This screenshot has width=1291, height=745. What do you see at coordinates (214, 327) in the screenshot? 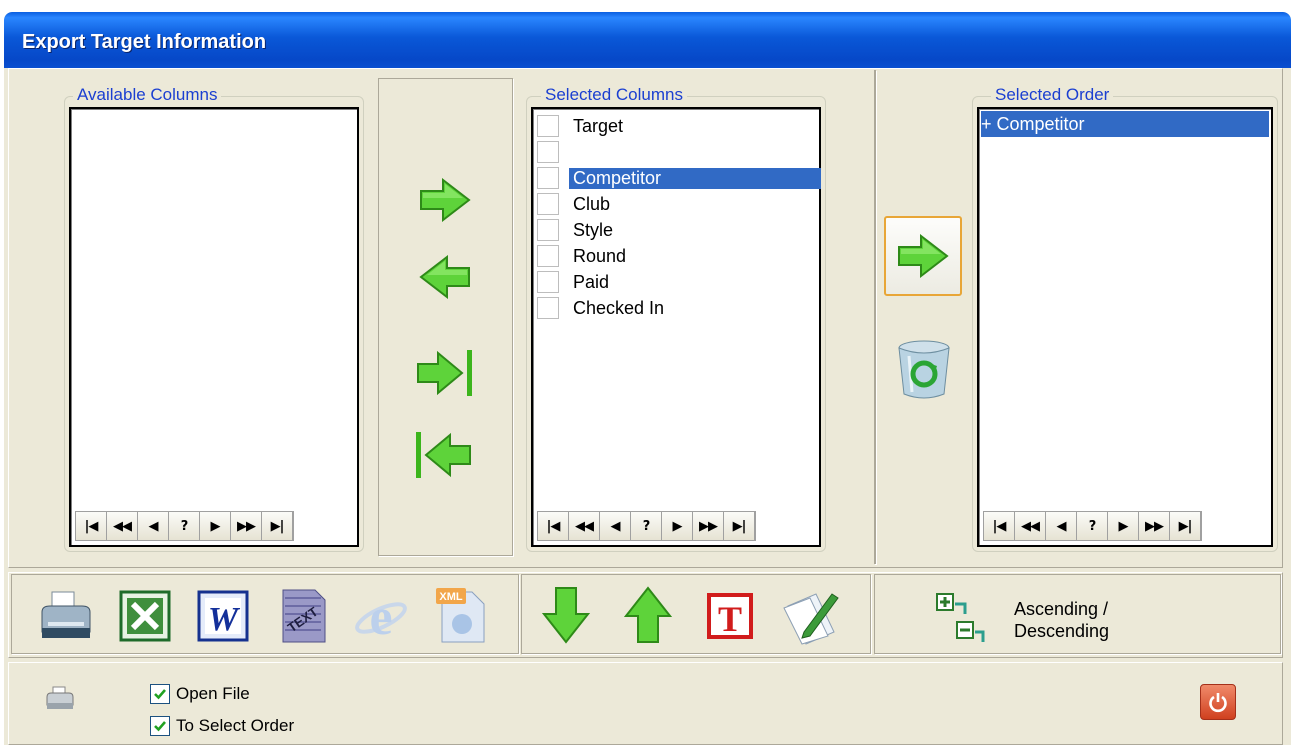
I see `available-columns-list: |◀ ◀◀ ◀? ▶ ▶▶ ▶|` at bounding box center [214, 327].